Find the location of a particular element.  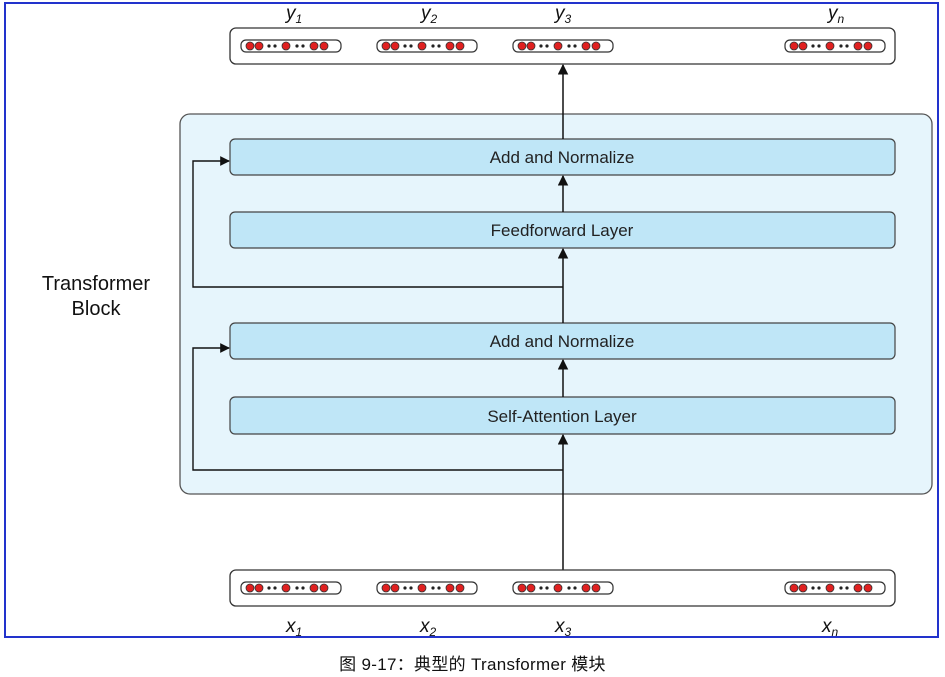

output-label-3: y3 is located at coordinates (562, 14).